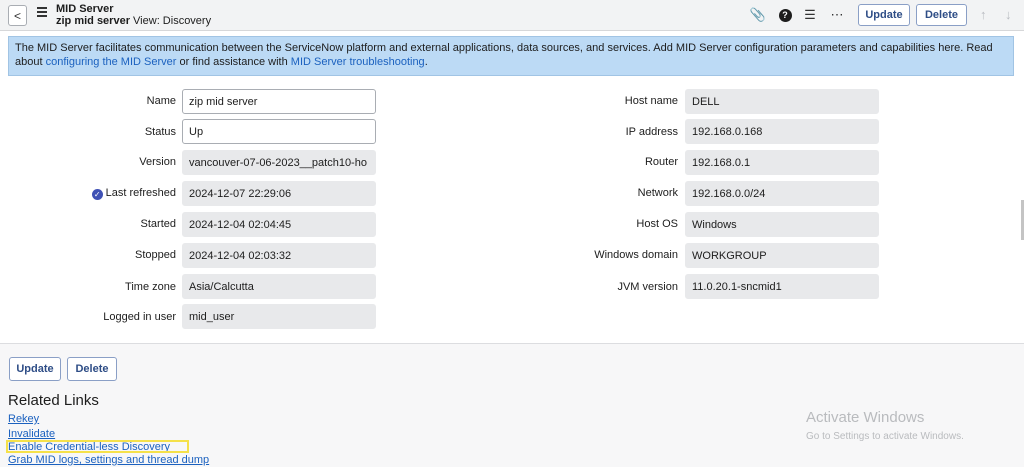 The height and width of the screenshot is (467, 1024). What do you see at coordinates (279, 162) in the screenshot?
I see `version-field: vancouver-07-06-2023__patch10-ho` at bounding box center [279, 162].